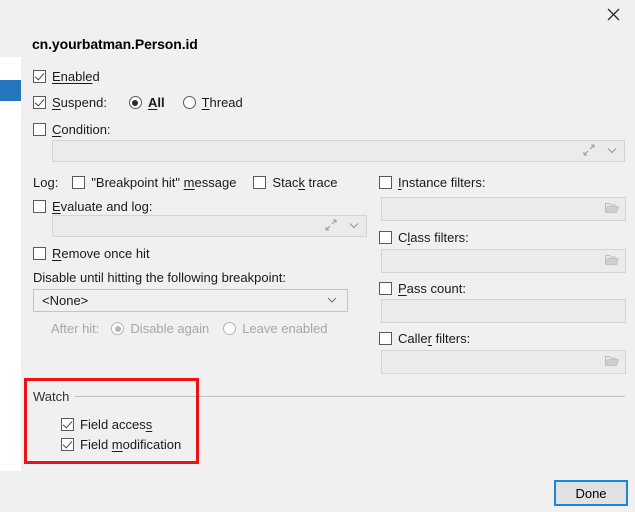 Image resolution: width=635 pixels, height=512 pixels. I want to click on evaluate-and-log-input, so click(209, 226).